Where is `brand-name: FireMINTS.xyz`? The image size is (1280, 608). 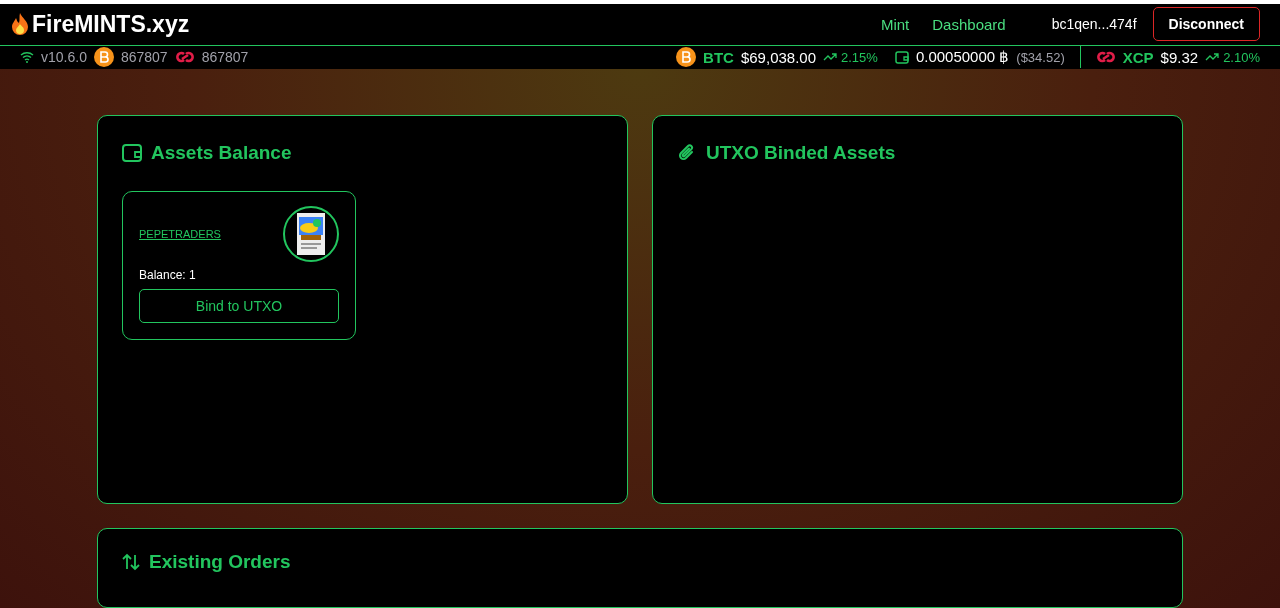 brand-name: FireMINTS.xyz is located at coordinates (111, 24).